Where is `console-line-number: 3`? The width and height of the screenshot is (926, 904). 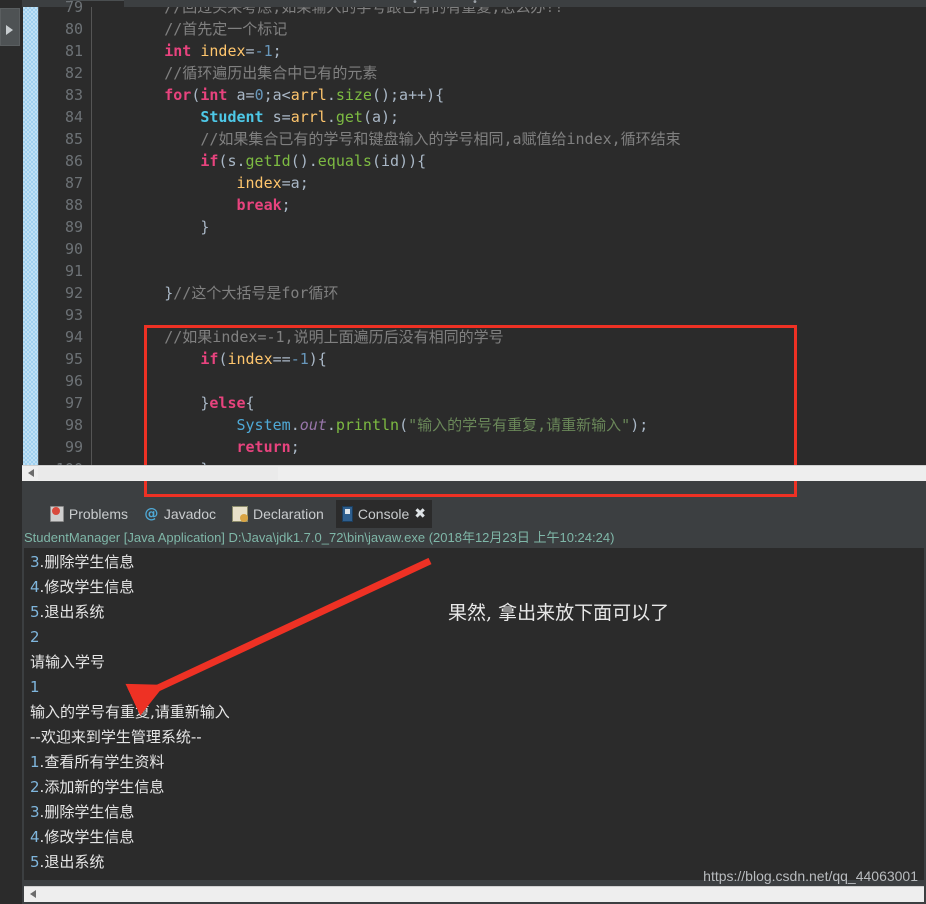 console-line-number: 3 is located at coordinates (35, 812).